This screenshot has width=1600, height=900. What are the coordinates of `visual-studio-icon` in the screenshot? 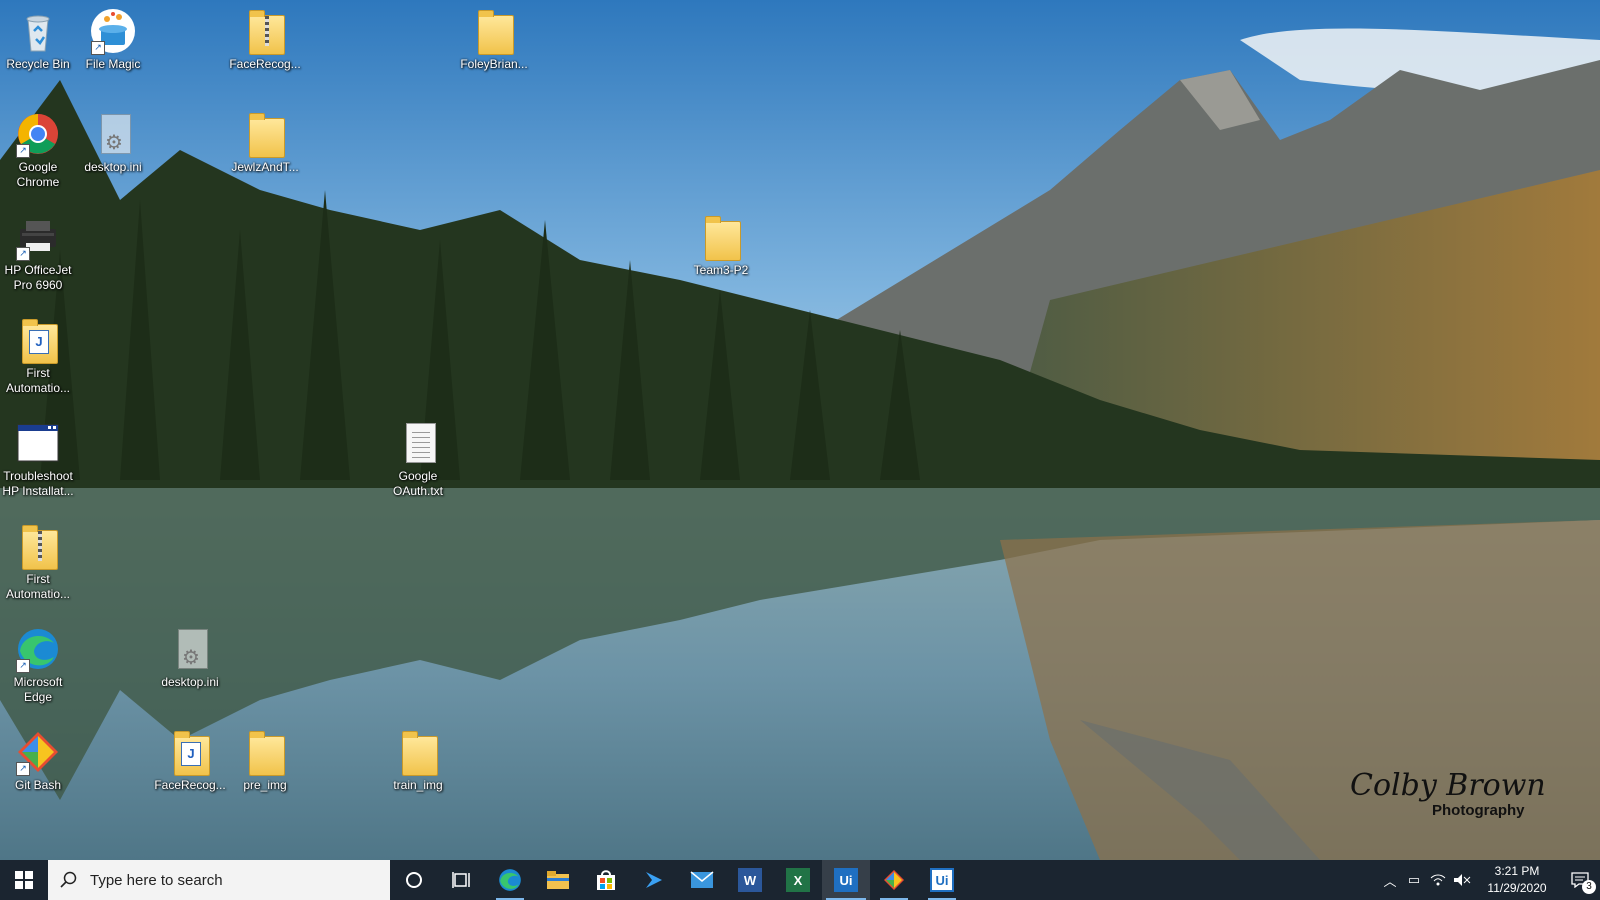 It's located at (654, 880).